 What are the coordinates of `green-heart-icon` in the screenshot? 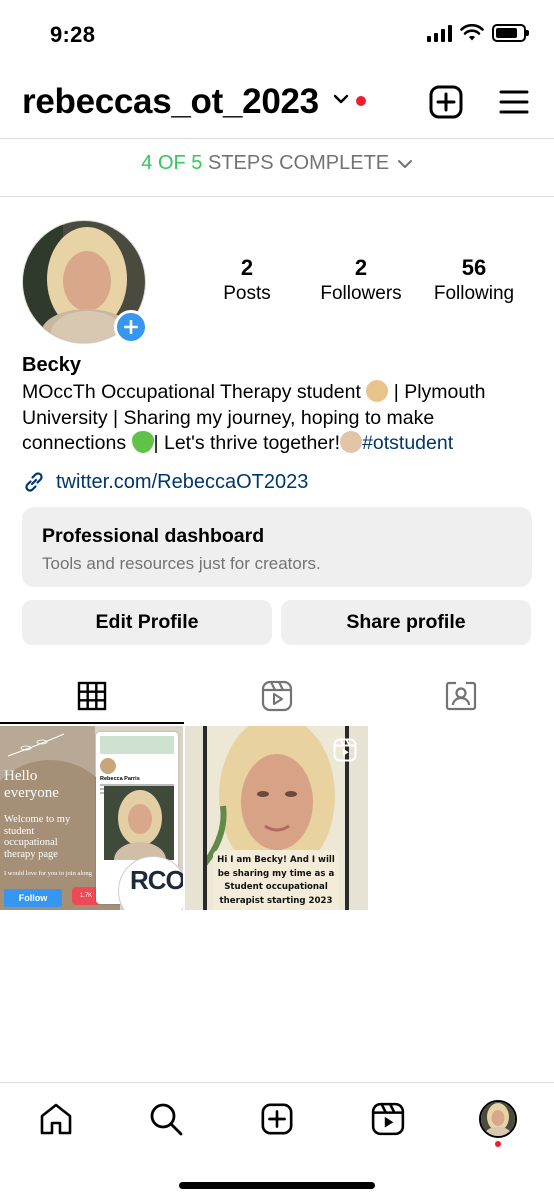 It's located at (142, 442).